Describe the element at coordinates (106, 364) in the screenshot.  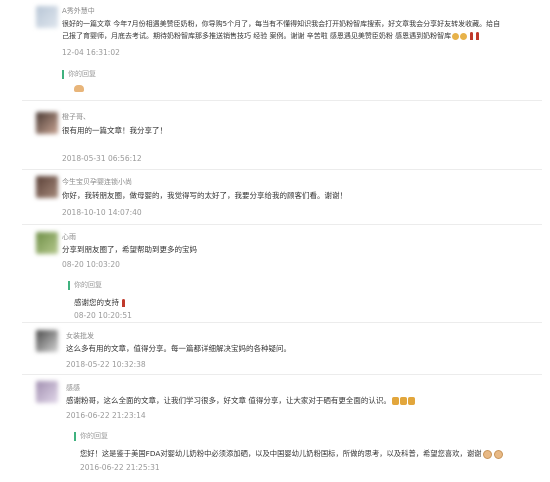
I see `comment-time: 2018-05-22 10:32:38` at that location.